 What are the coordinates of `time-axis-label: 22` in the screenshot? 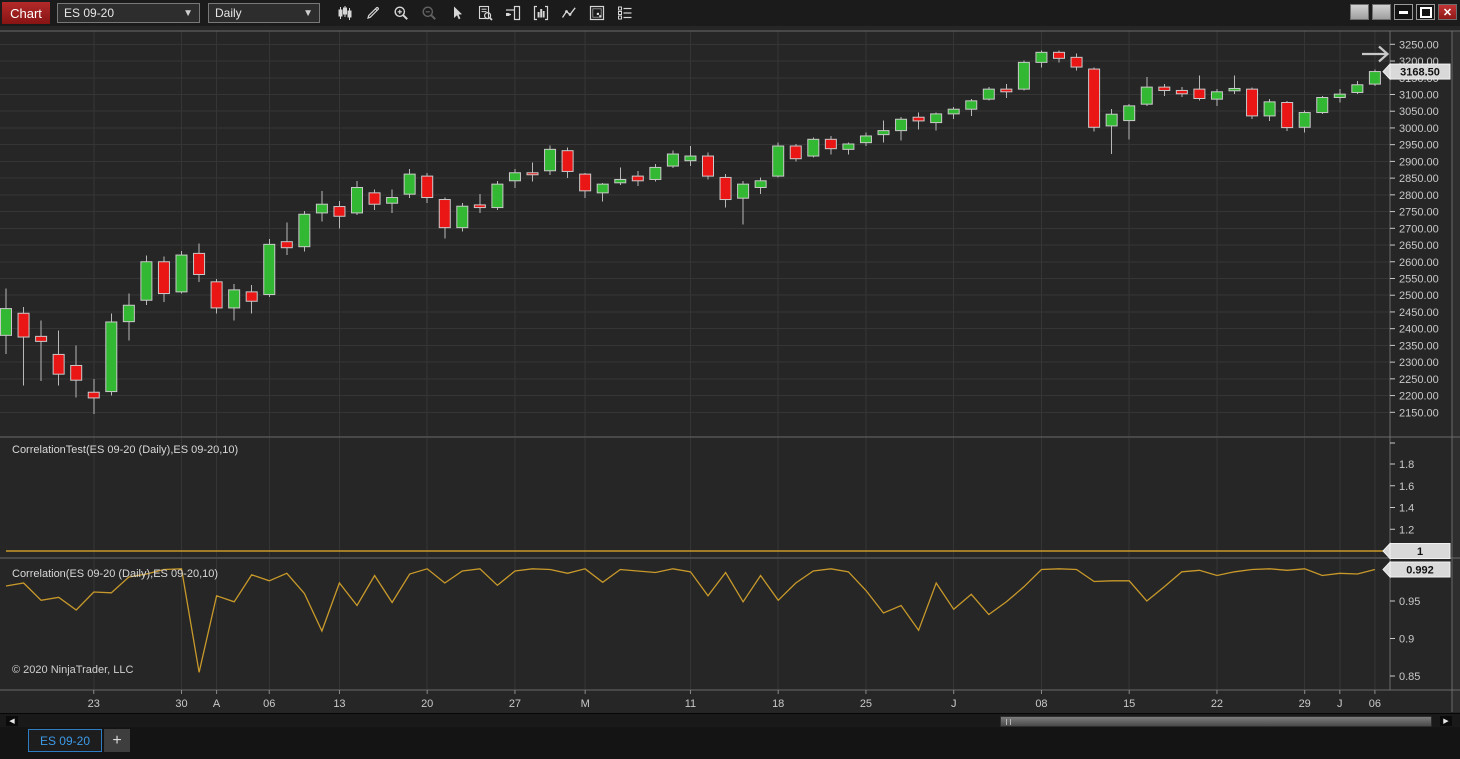 It's located at (1217, 704).